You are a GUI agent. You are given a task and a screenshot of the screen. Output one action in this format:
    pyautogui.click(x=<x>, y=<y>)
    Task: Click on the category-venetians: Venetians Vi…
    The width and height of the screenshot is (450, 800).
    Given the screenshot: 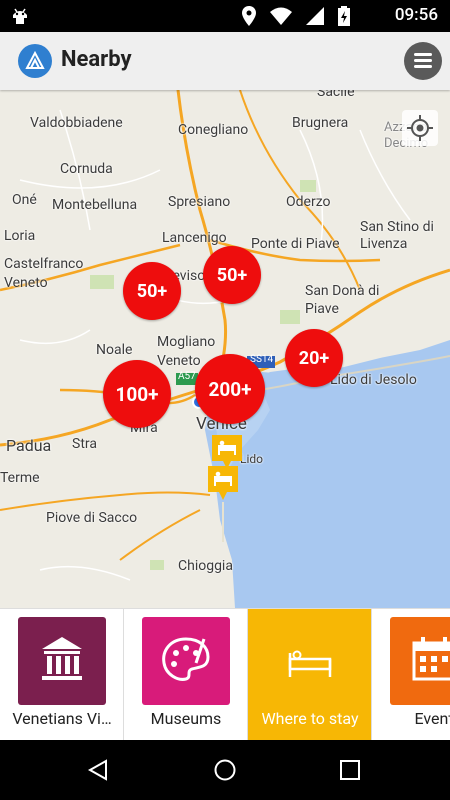 What is the action you would take?
    pyautogui.click(x=62, y=674)
    